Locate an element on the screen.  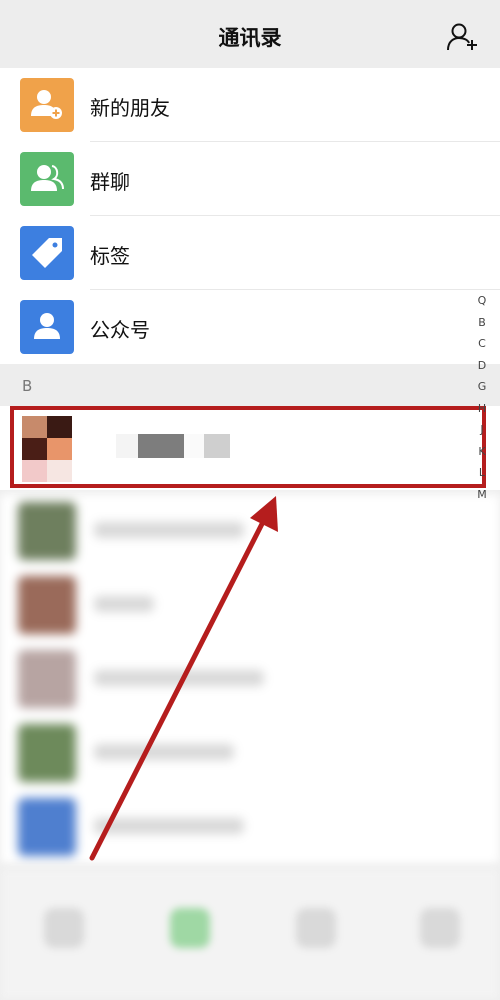
tab-bar is located at coordinates (250, 934).